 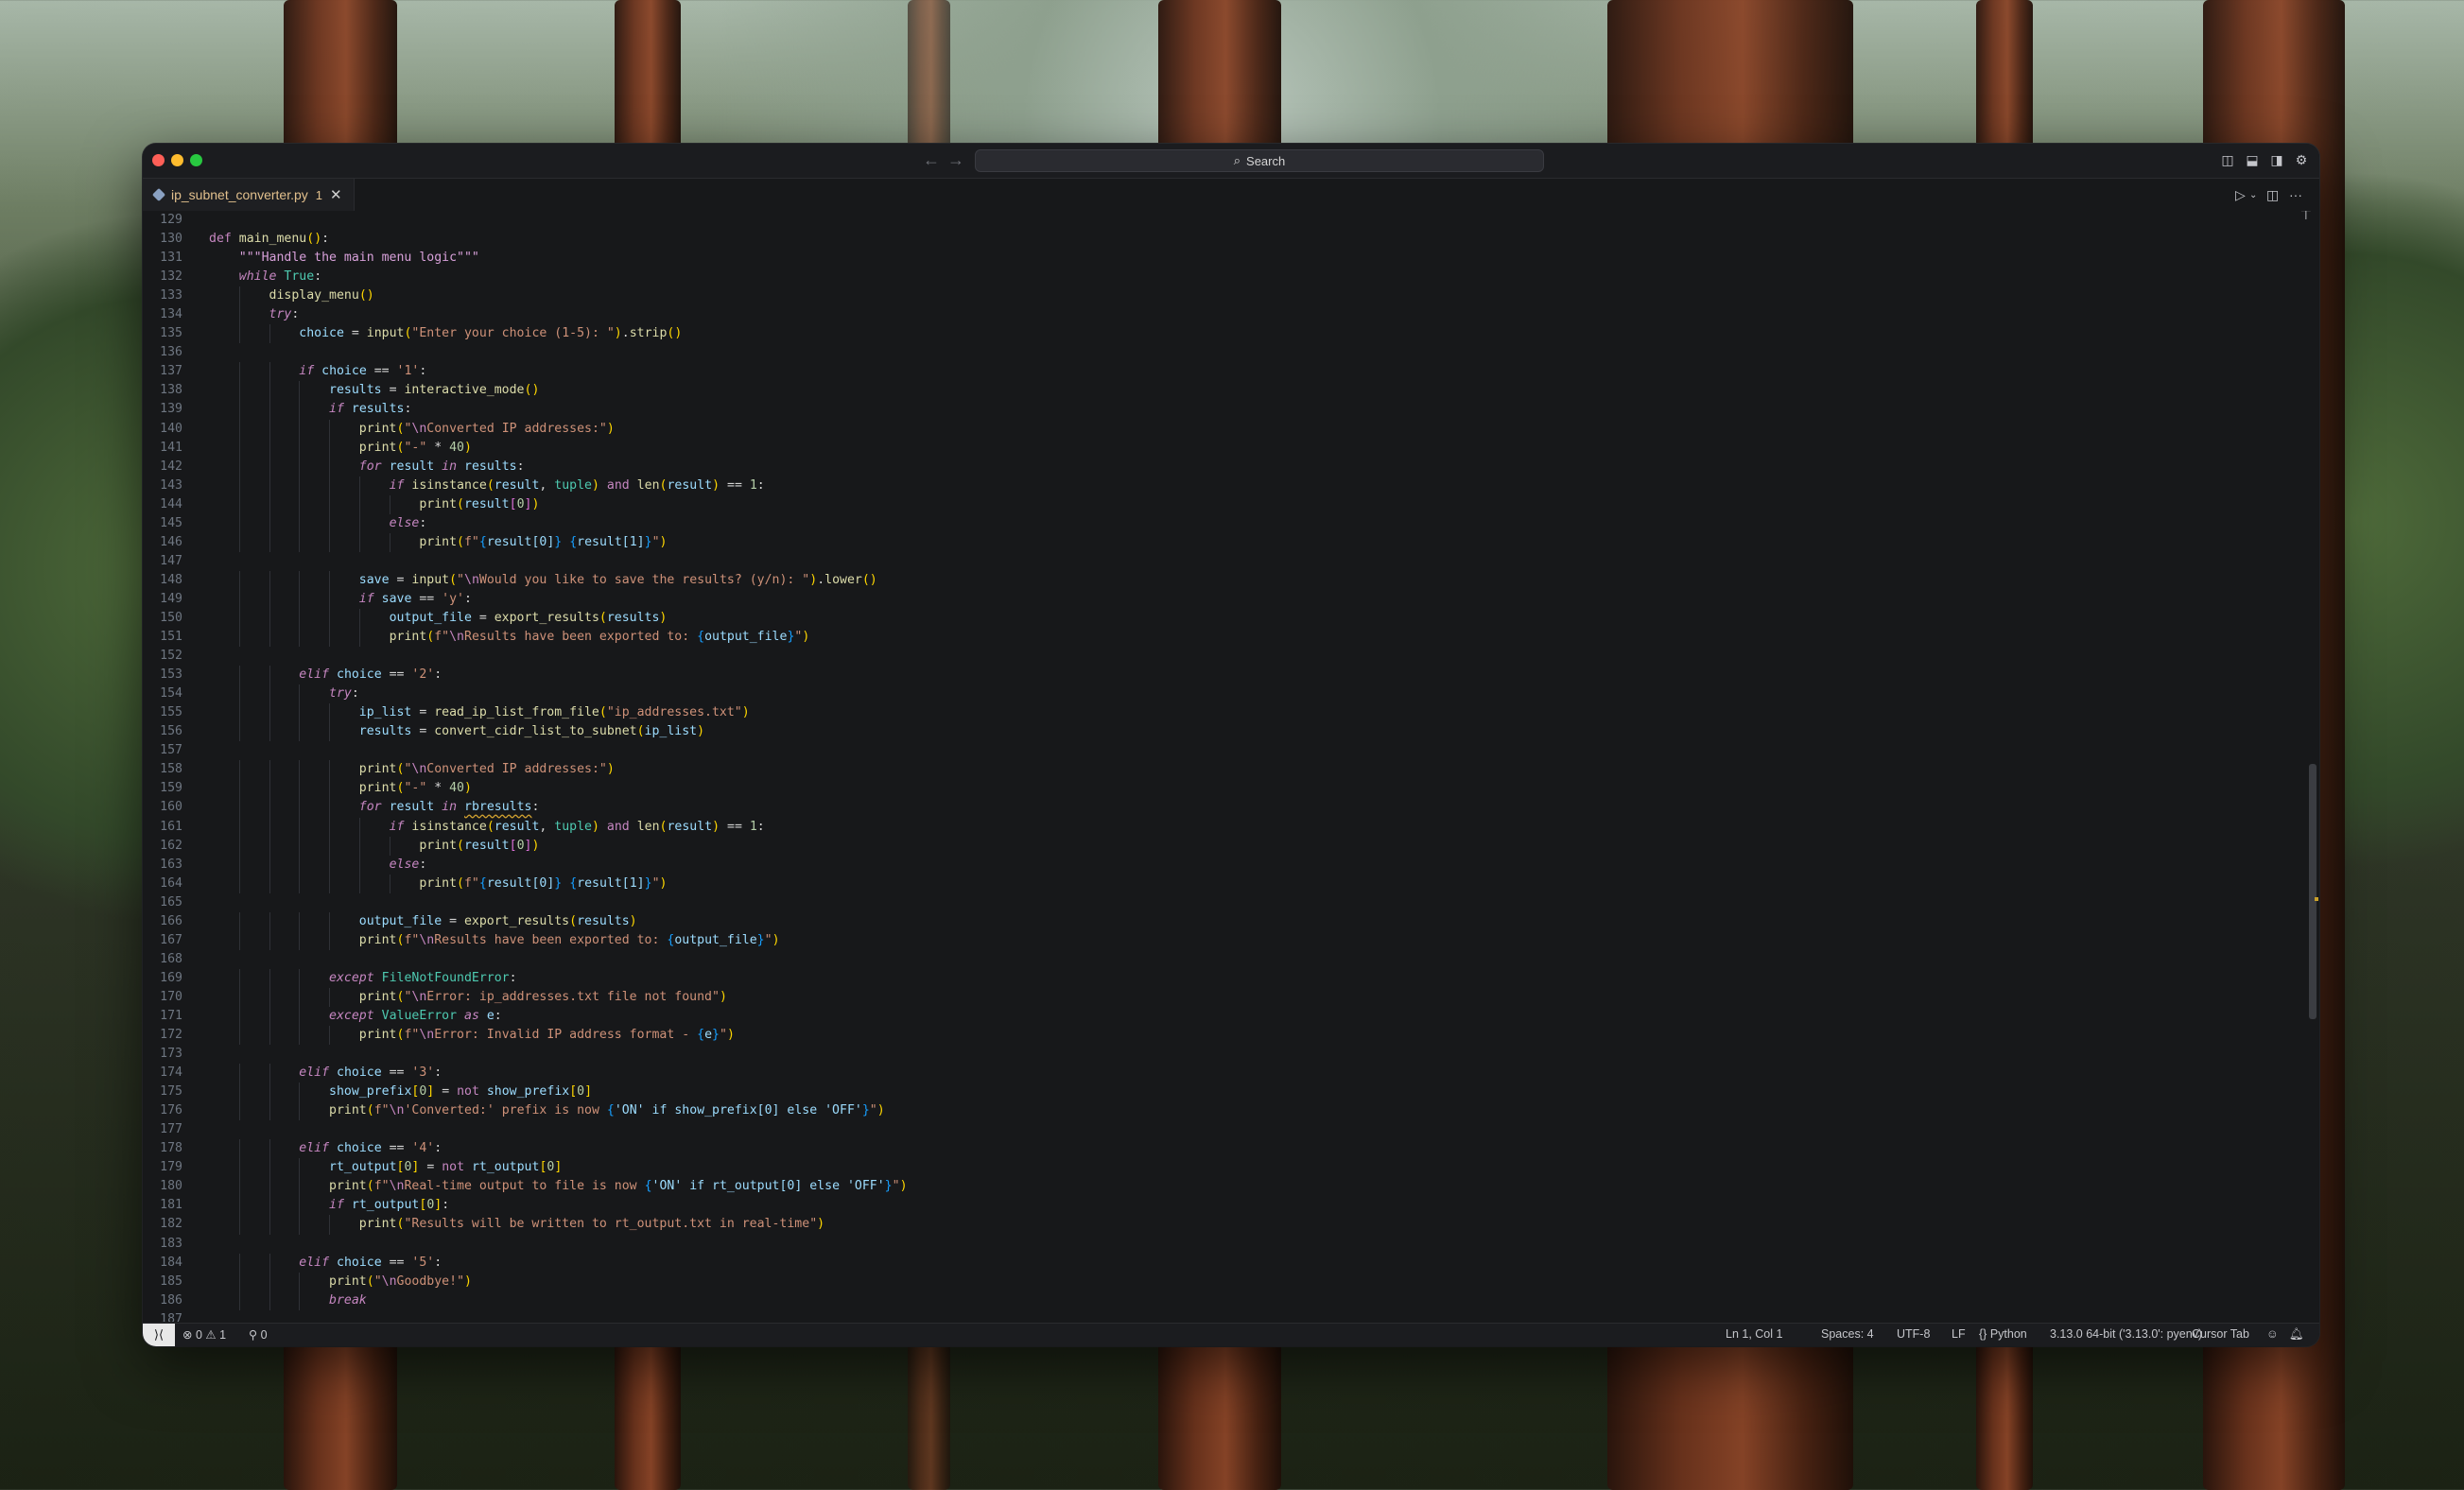 What do you see at coordinates (525, 789) in the screenshot?
I see `code-line: 159 print("-" * 40)` at bounding box center [525, 789].